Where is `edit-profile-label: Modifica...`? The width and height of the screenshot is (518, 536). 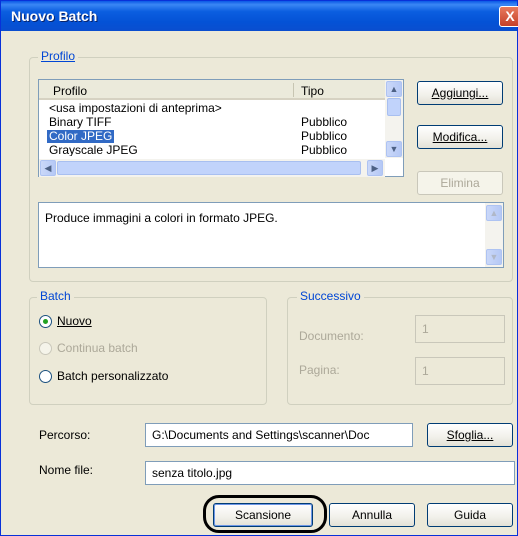
edit-profile-label: Modifica... is located at coordinates (460, 137).